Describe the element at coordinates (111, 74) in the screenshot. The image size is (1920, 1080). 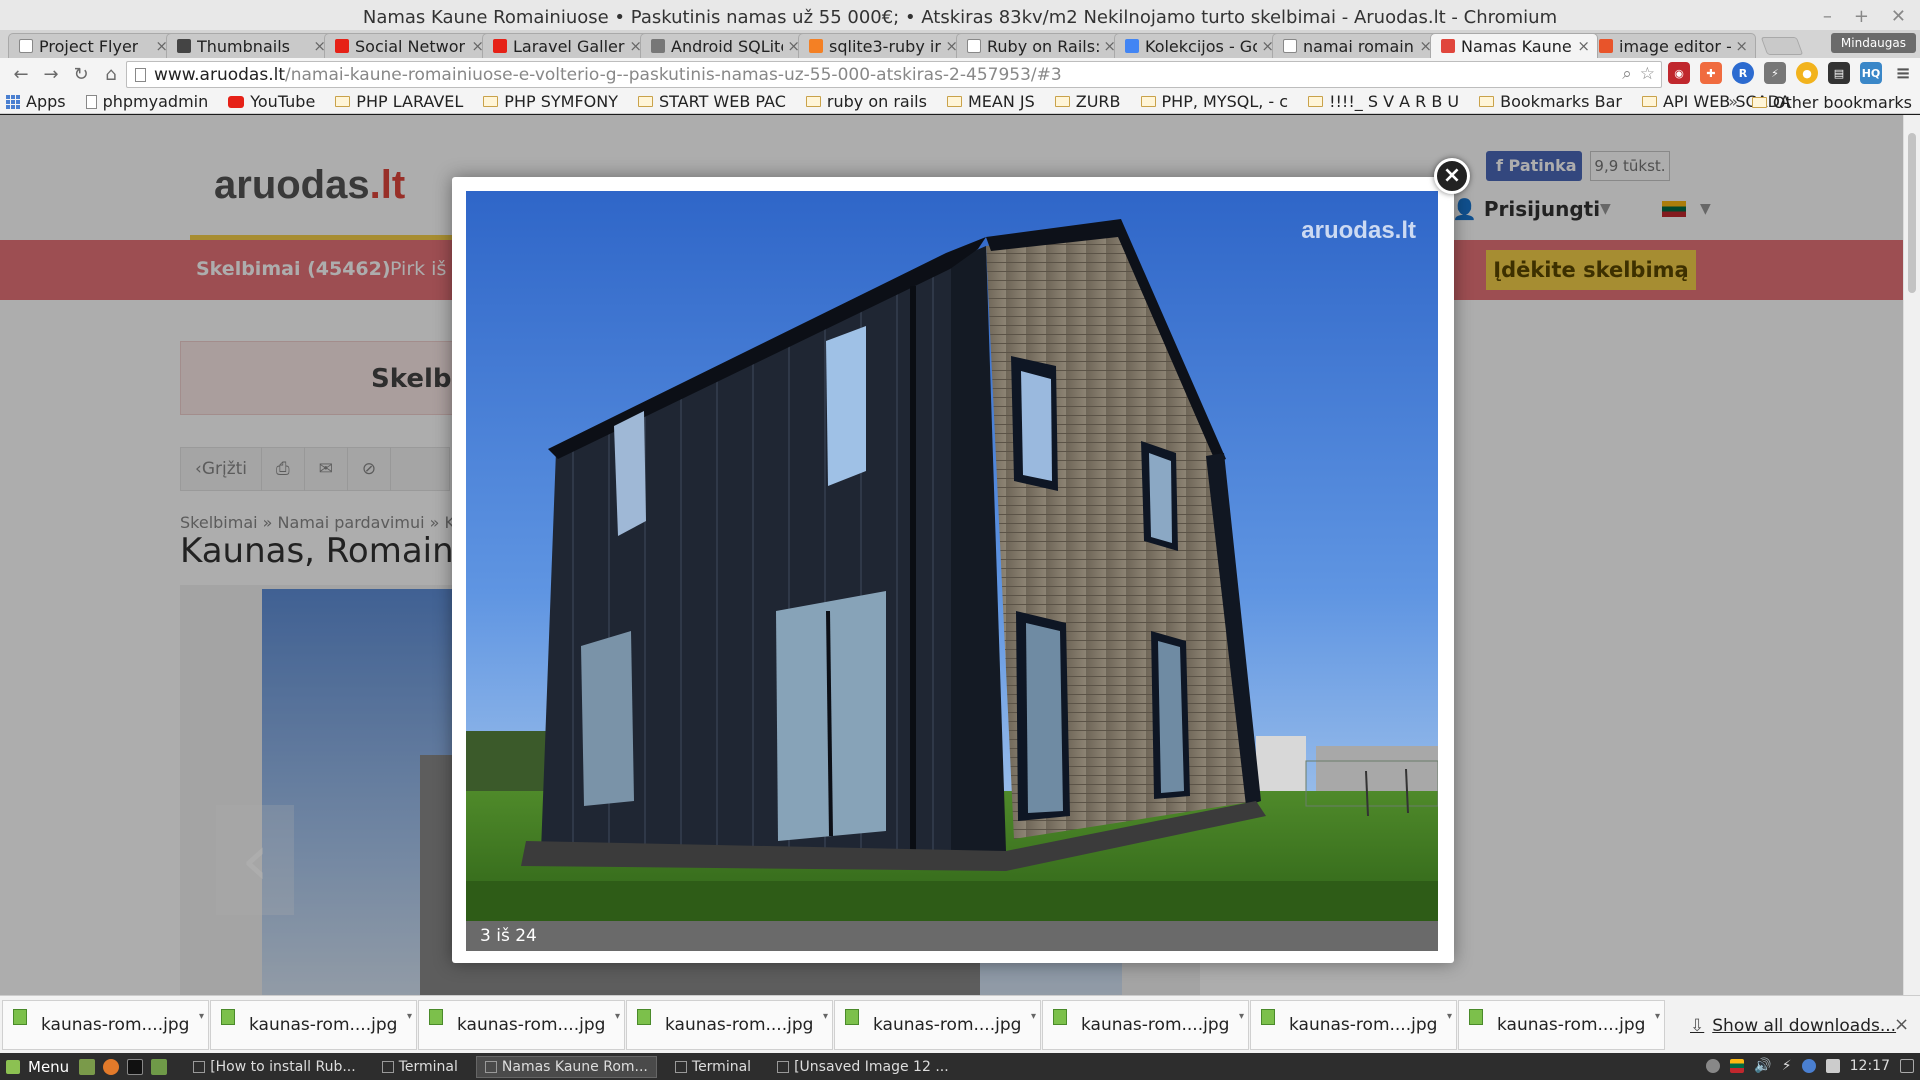
I see `home-button: ⌂` at that location.